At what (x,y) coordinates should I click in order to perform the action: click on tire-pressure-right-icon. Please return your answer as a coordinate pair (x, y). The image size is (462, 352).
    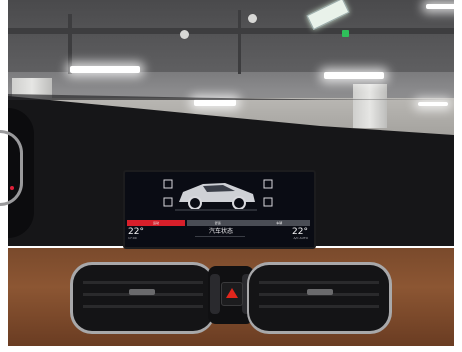
    Looking at the image, I should click on (268, 193).